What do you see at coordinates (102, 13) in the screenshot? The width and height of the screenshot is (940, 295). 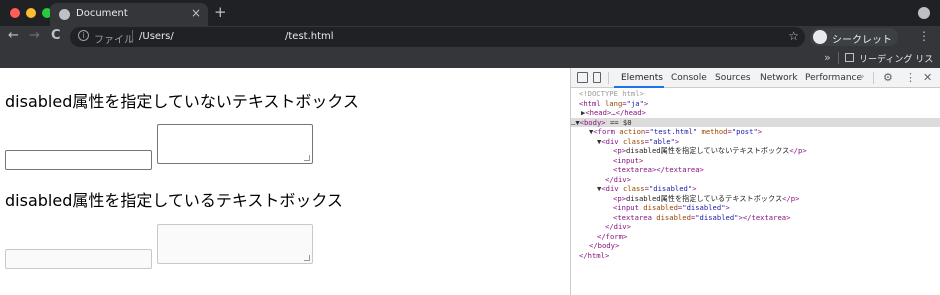 I see `tab-title: Document` at bounding box center [102, 13].